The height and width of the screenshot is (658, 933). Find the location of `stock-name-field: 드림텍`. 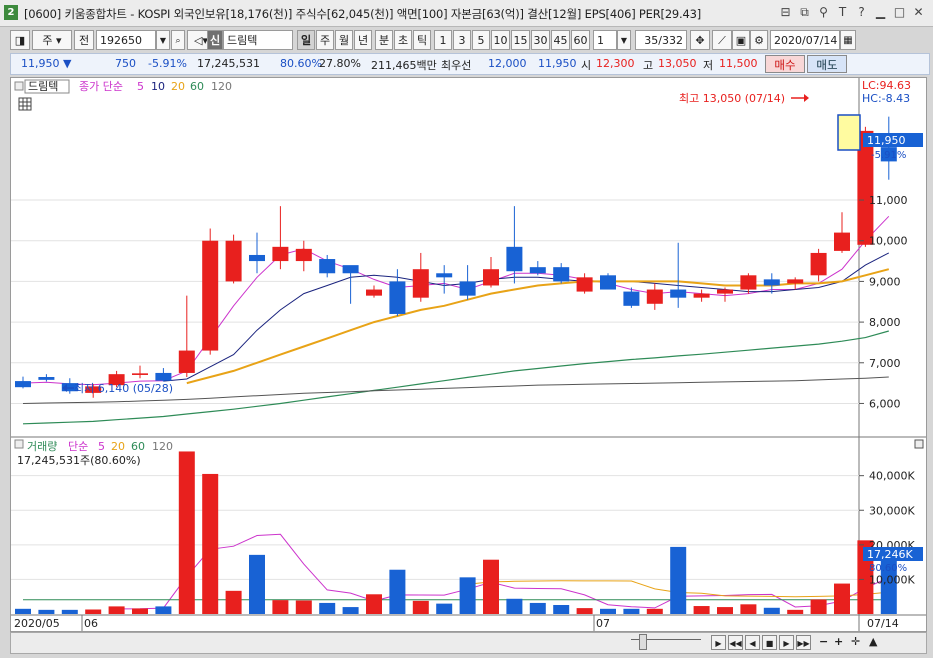

stock-name-field: 드림텍 is located at coordinates (258, 40).